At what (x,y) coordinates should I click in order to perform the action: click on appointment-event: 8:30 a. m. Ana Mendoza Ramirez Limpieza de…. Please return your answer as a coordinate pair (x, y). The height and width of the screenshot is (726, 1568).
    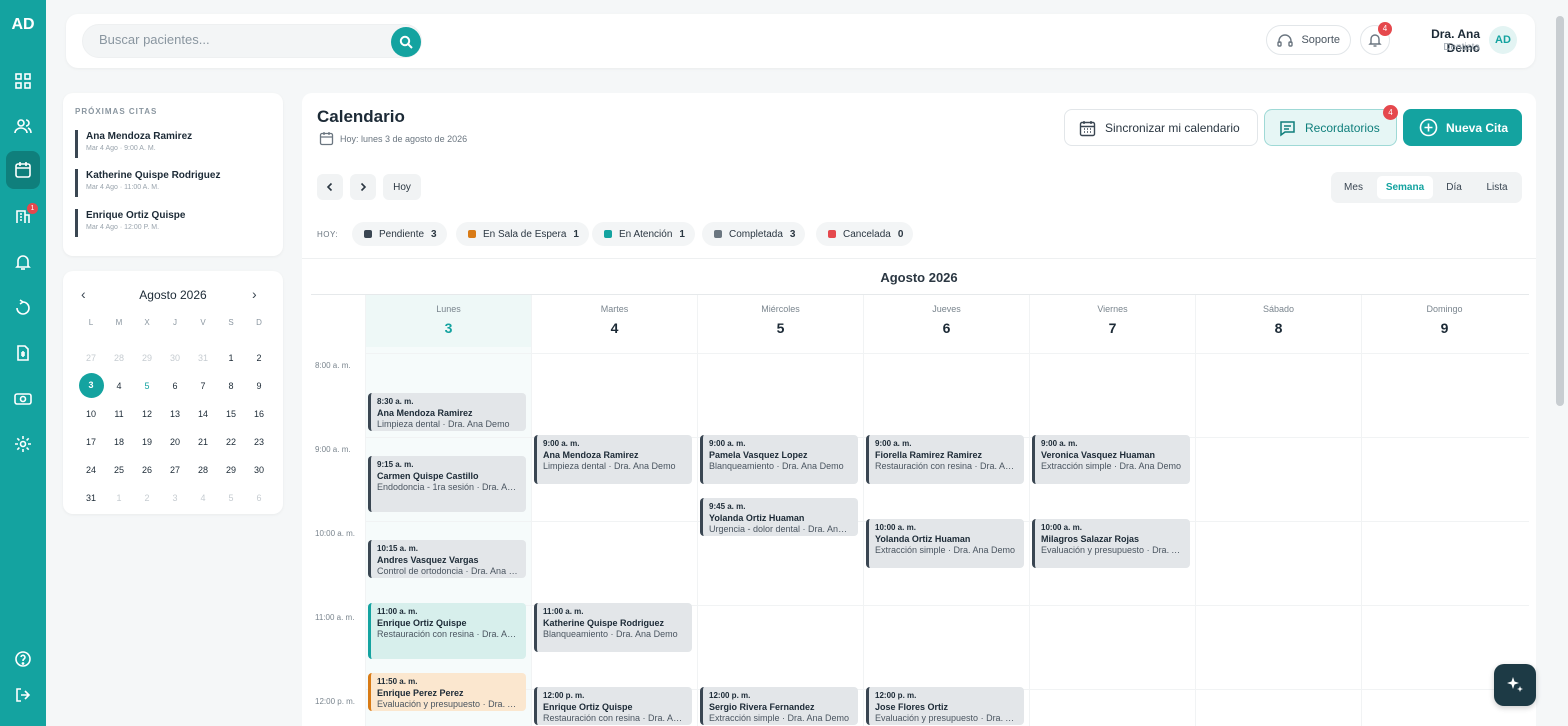
    Looking at the image, I should click on (447, 412).